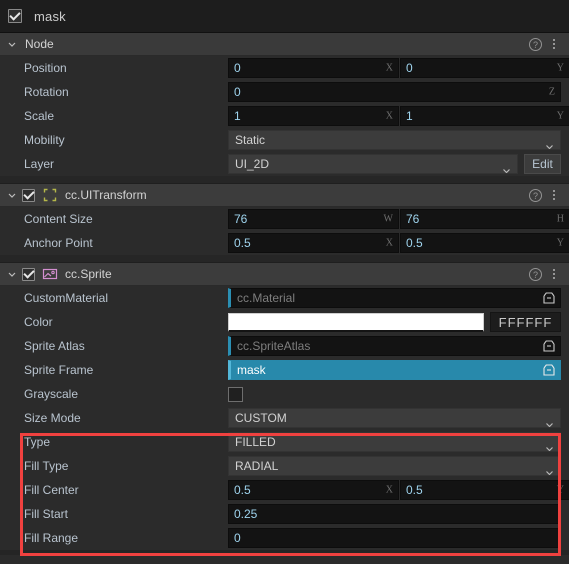 This screenshot has width=569, height=564. Describe the element at coordinates (394, 466) in the screenshot. I see `fill-type-select: RADIAL` at that location.